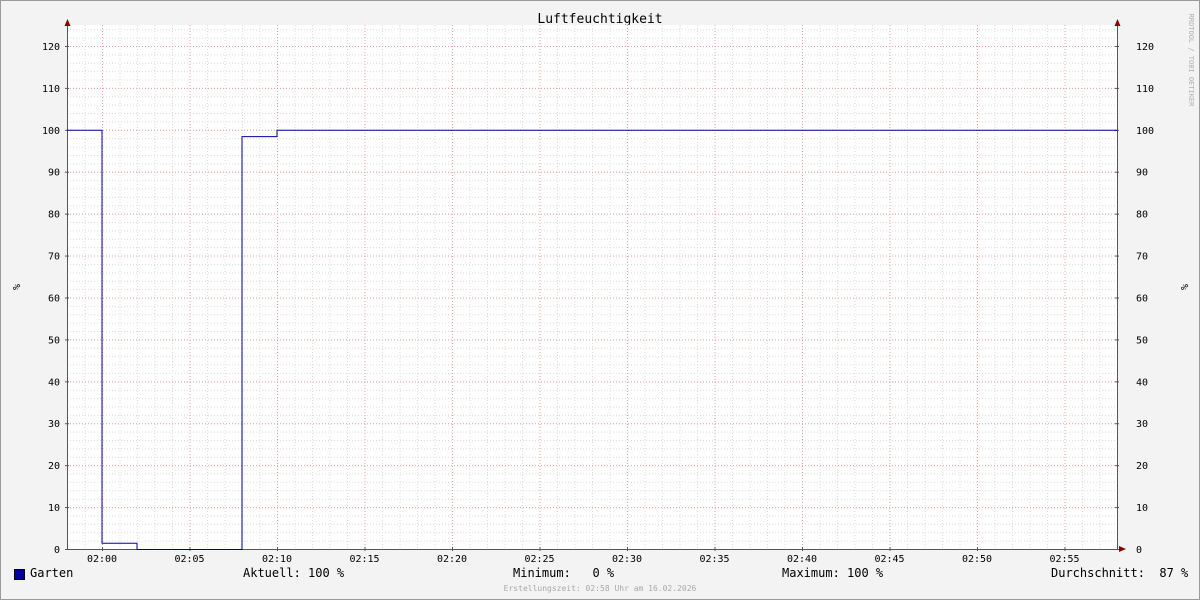 Image resolution: width=1200 pixels, height=600 pixels. Describe the element at coordinates (51, 47) in the screenshot. I see `y-tick-label-left: 120` at that location.